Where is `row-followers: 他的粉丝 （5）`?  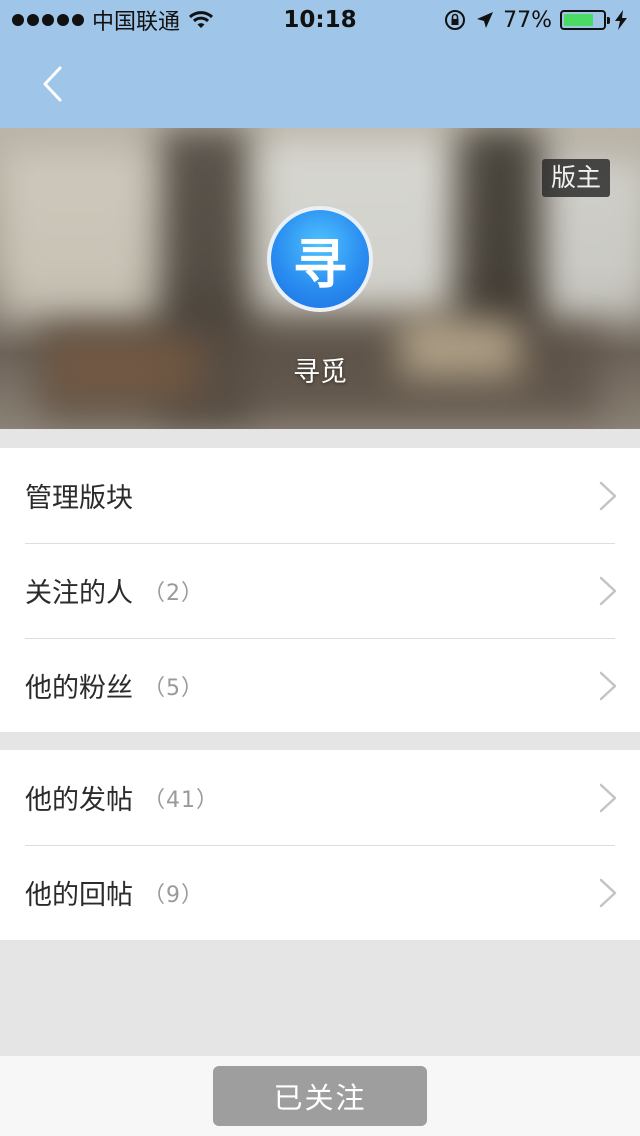 row-followers: 他的粉丝 （5） is located at coordinates (320, 685).